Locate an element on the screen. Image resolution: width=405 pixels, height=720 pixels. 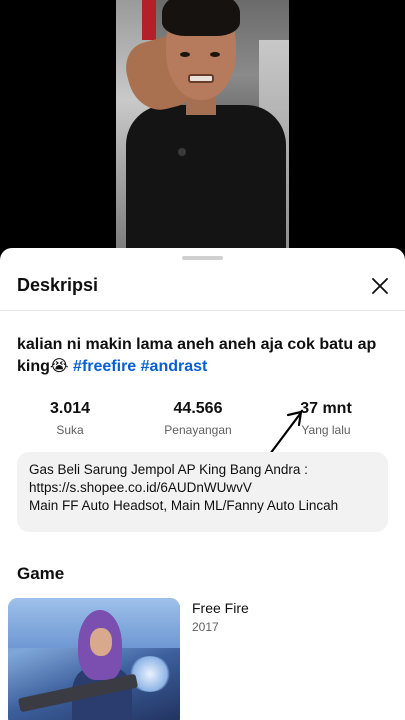
drag-handle is located at coordinates (202, 258).